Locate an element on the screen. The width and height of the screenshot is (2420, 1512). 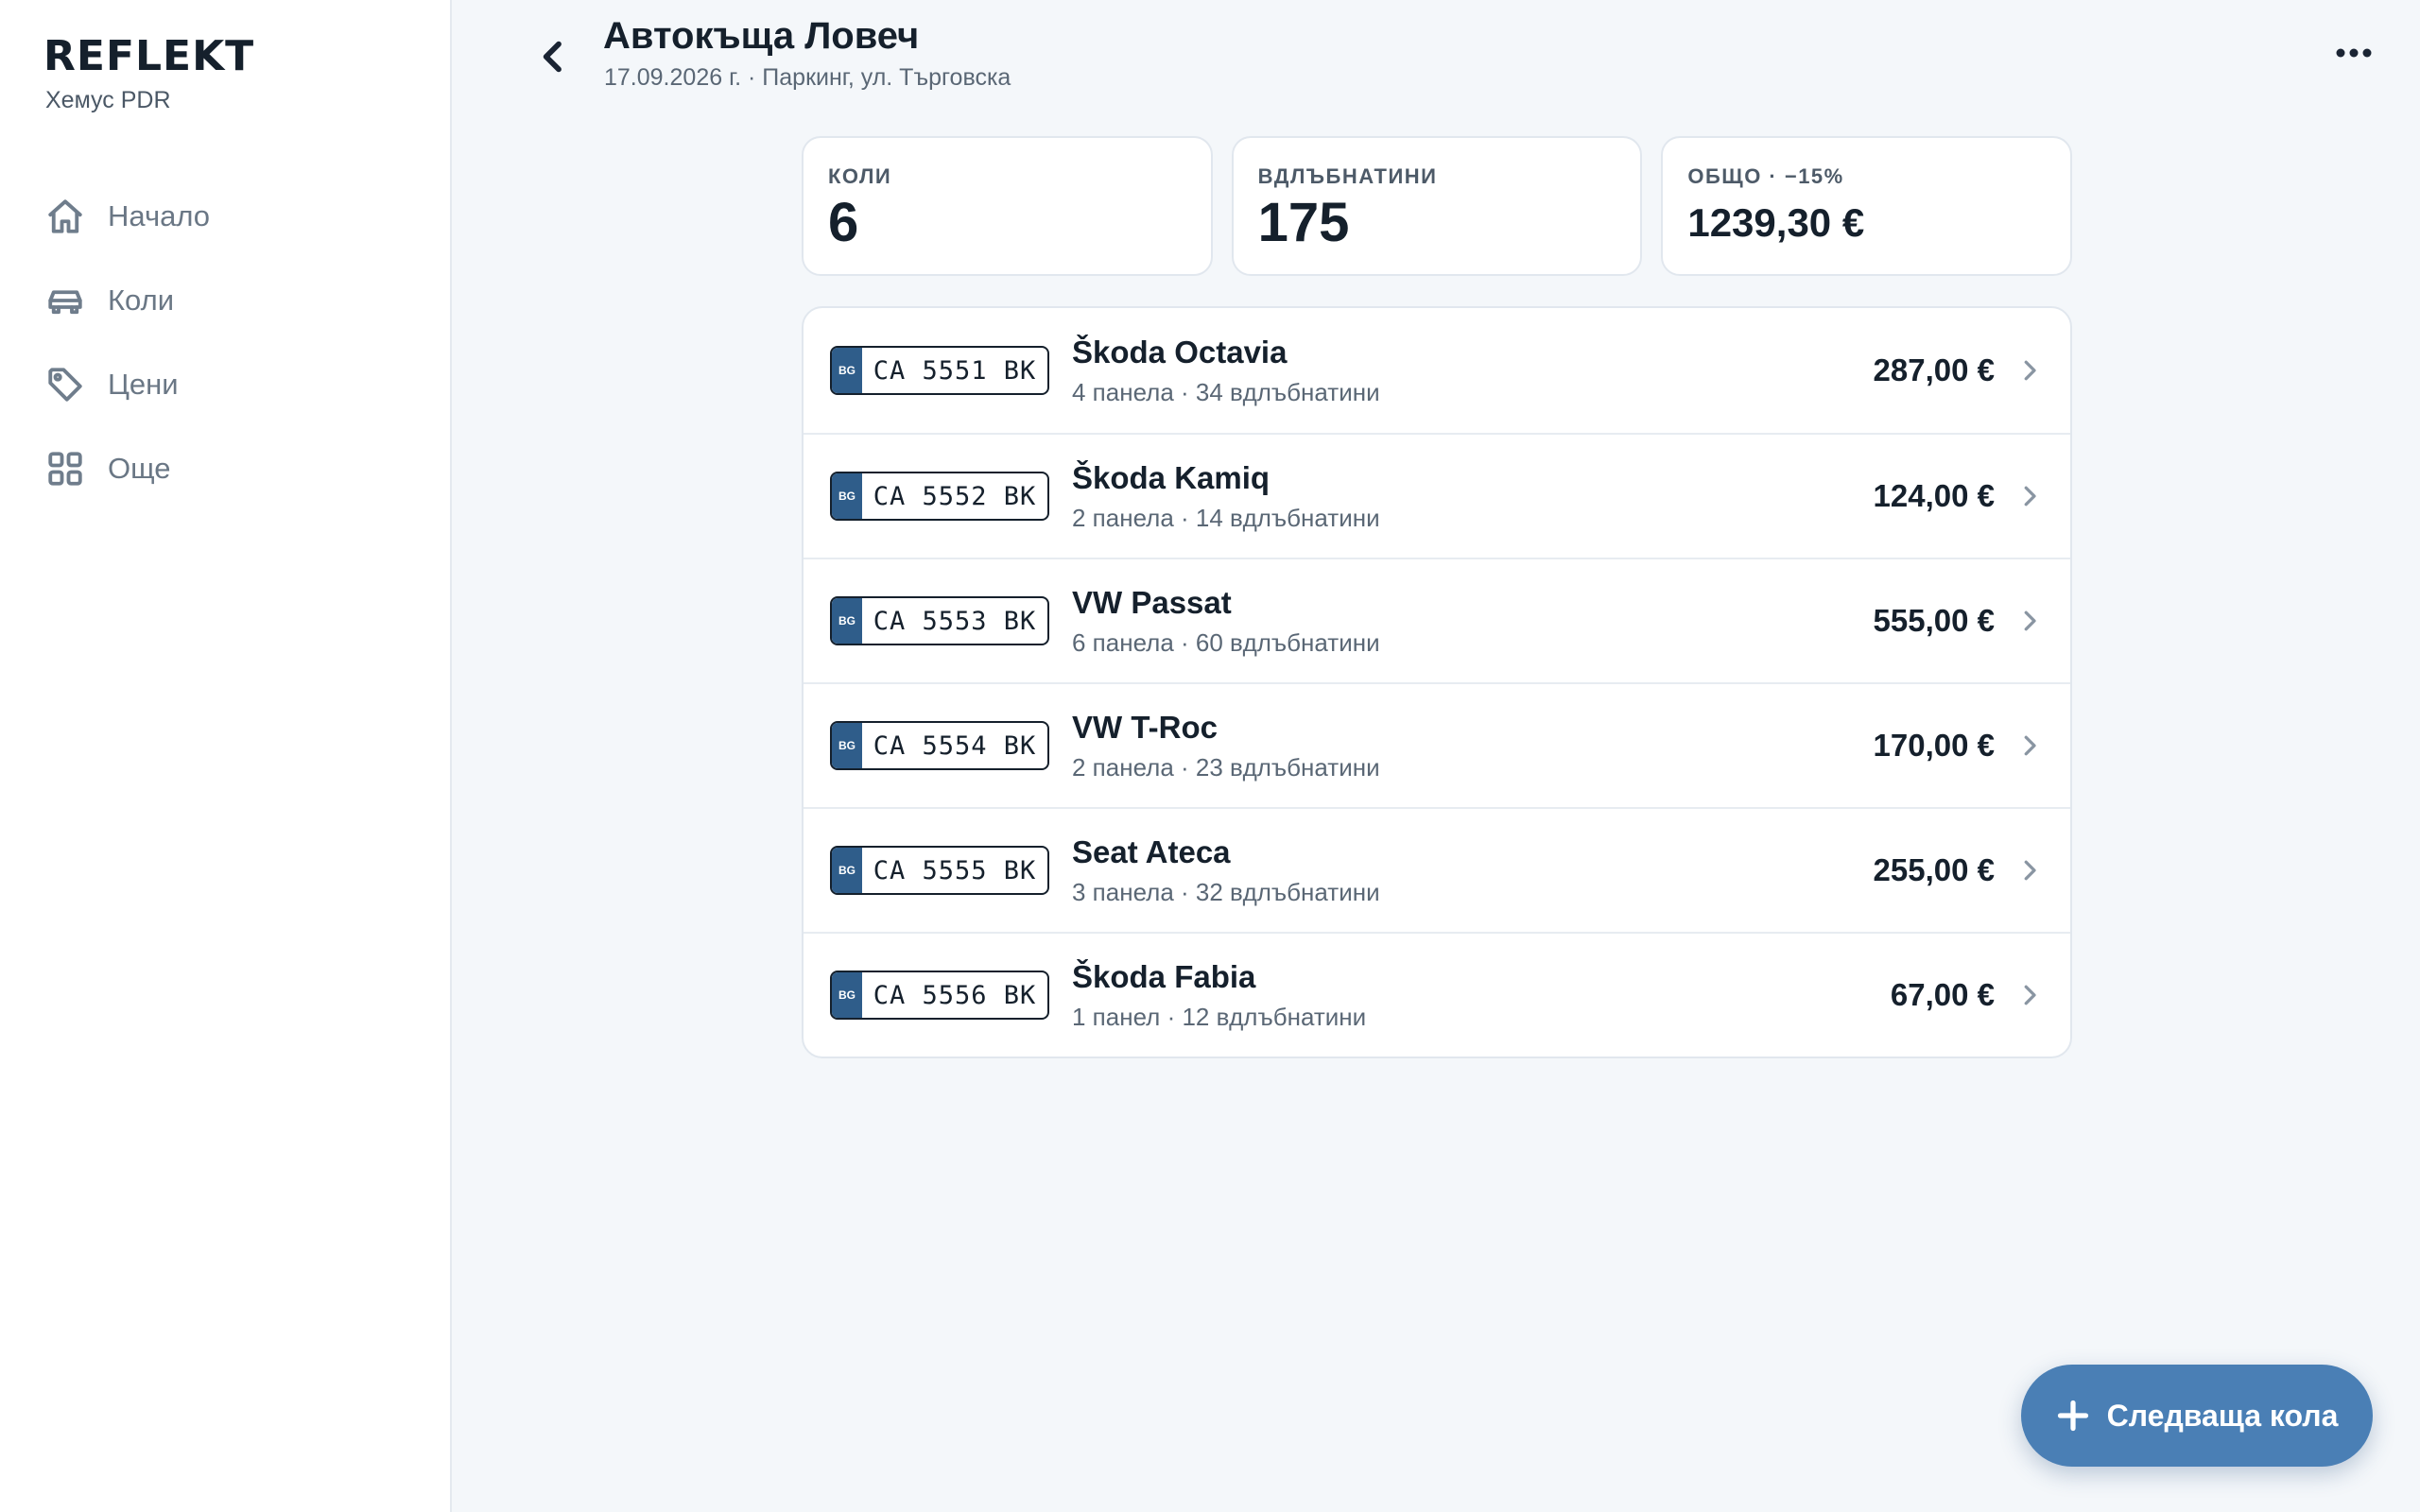
car-price: 255,00 € is located at coordinates (1934, 869).